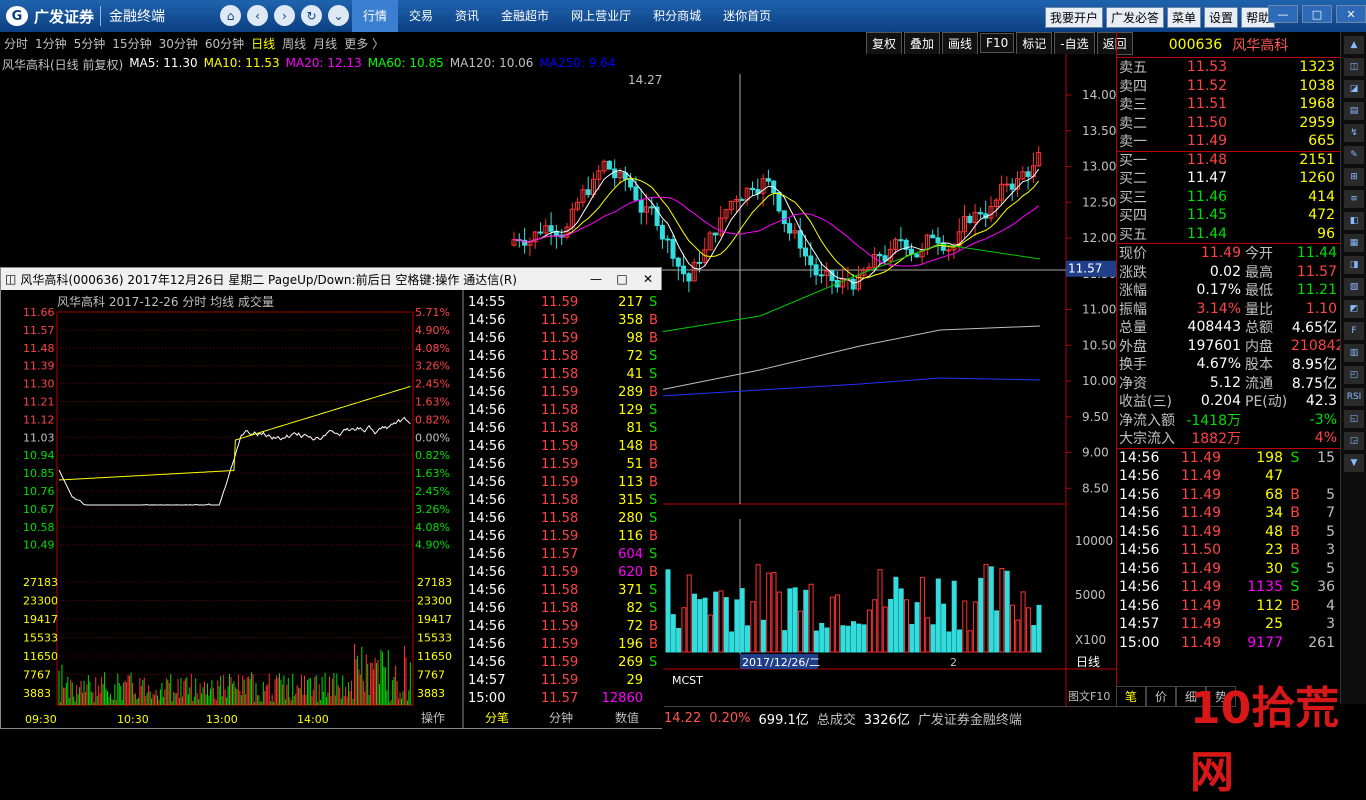 This screenshot has height=800, width=1366. What do you see at coordinates (1131, 696) in the screenshot?
I see `quote-tab-0: 笔` at bounding box center [1131, 696].